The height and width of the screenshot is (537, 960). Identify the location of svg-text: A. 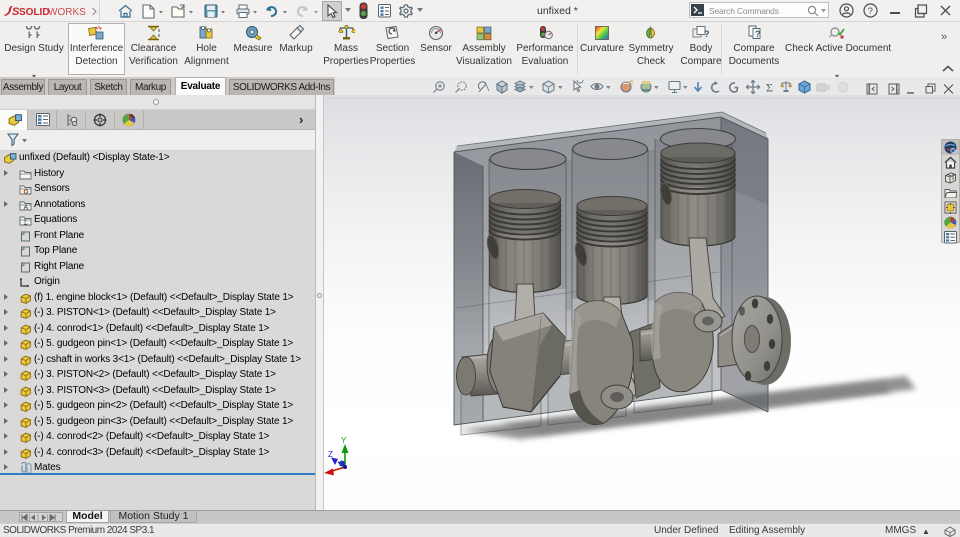
(26, 207).